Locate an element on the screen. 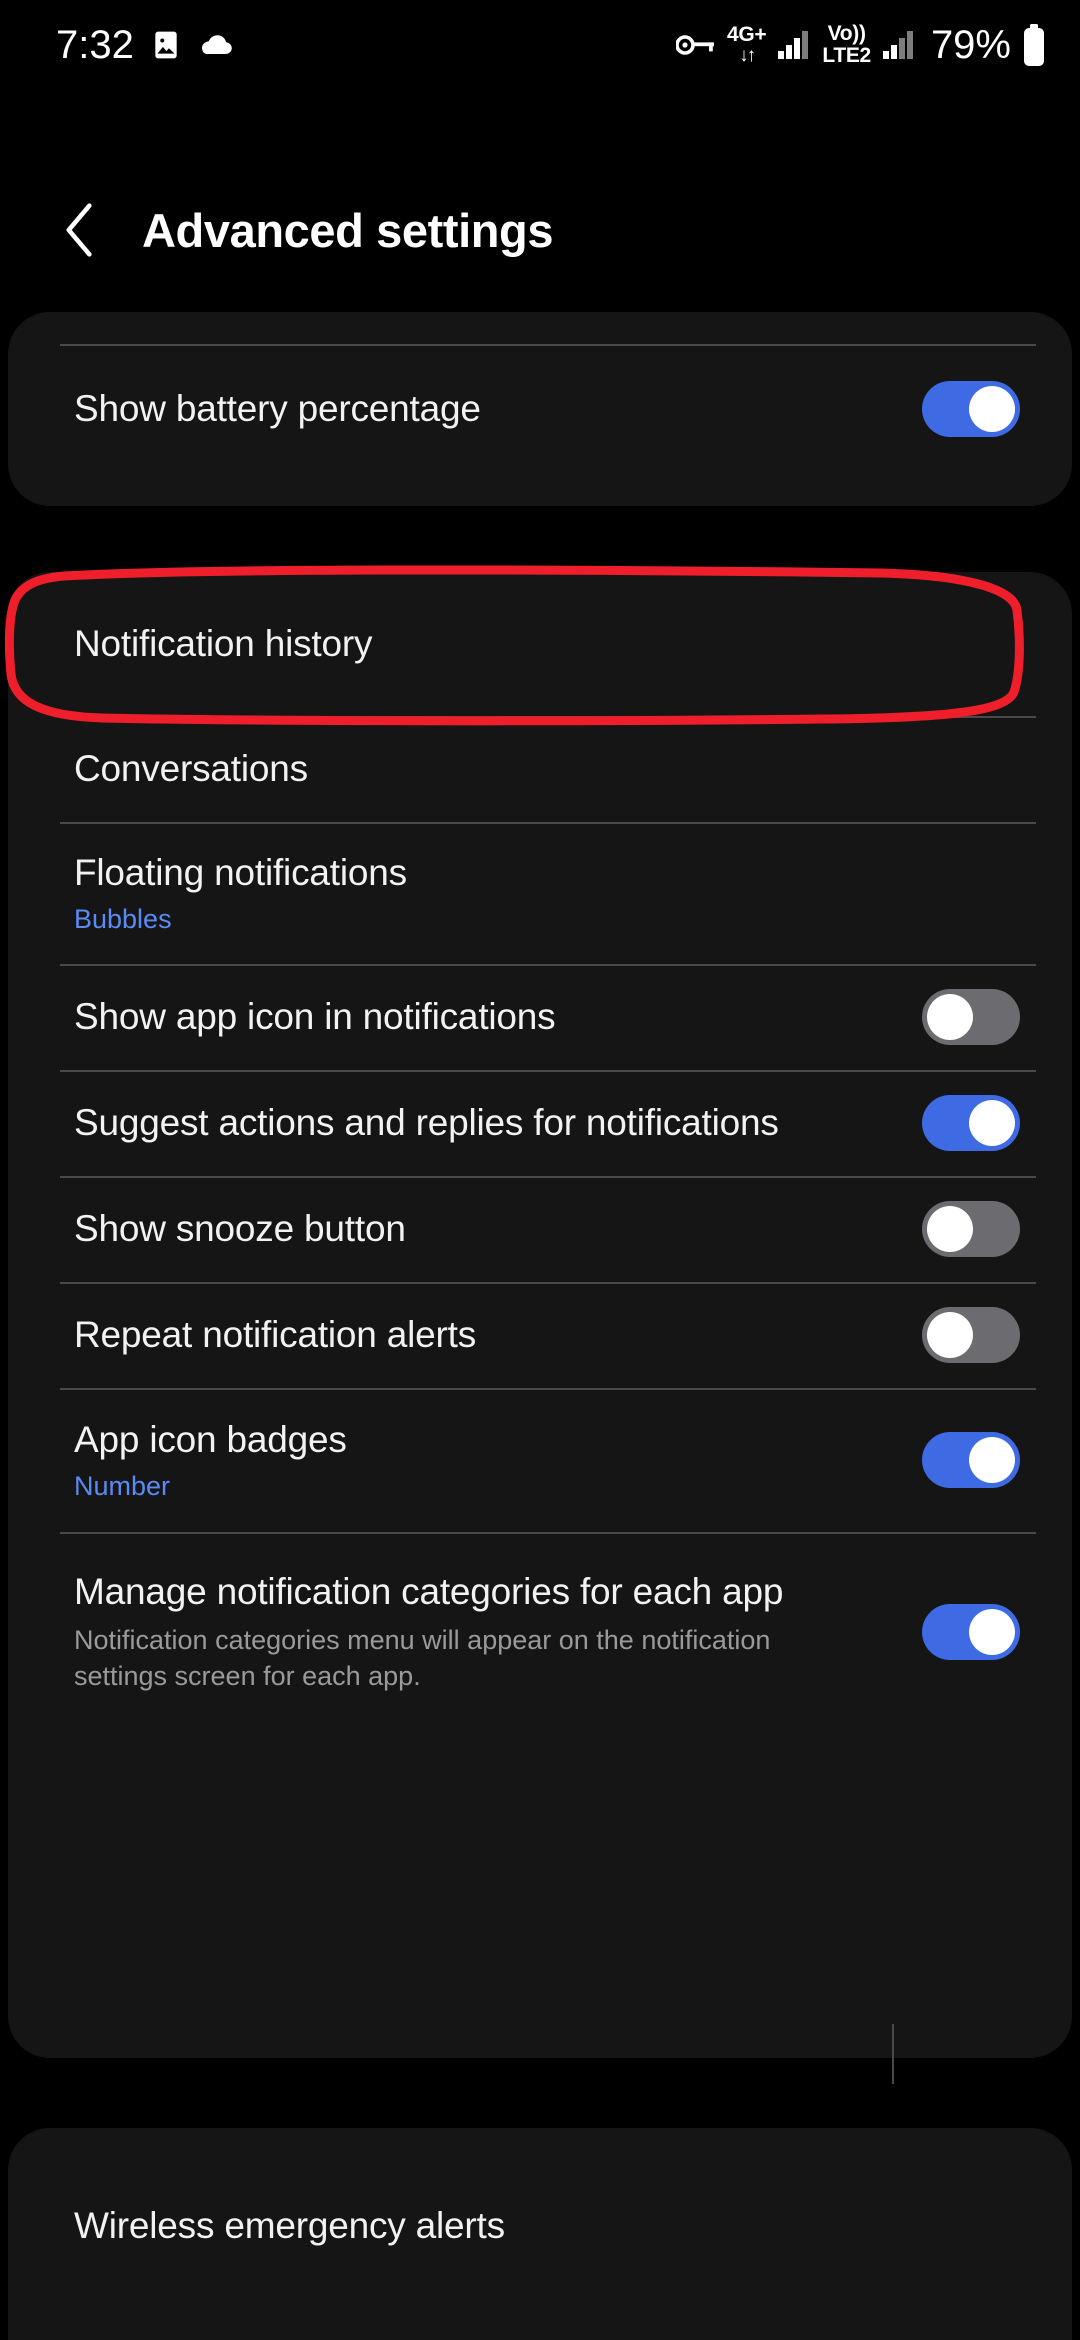 Image resolution: width=1080 pixels, height=2340 pixels. row-title: Conversations is located at coordinates (191, 769).